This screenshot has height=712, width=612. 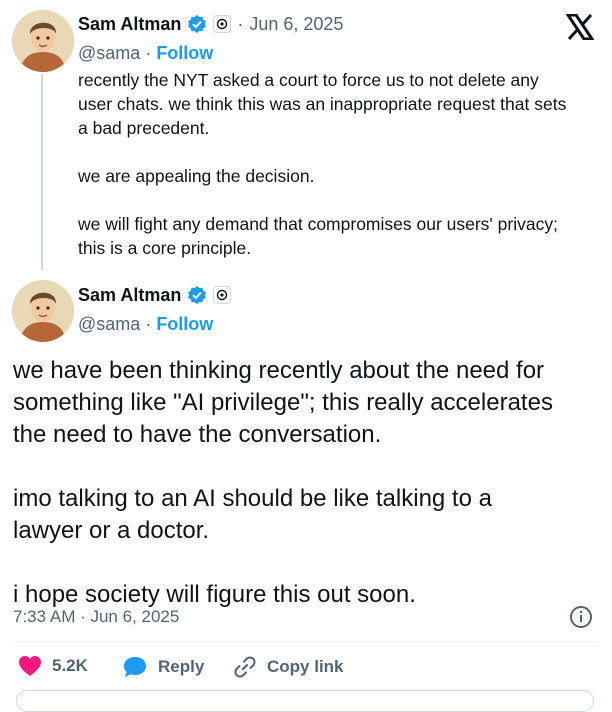 I want to click on parent-post-header: Sam Altman · Jun 6, 2025, so click(x=210, y=24).